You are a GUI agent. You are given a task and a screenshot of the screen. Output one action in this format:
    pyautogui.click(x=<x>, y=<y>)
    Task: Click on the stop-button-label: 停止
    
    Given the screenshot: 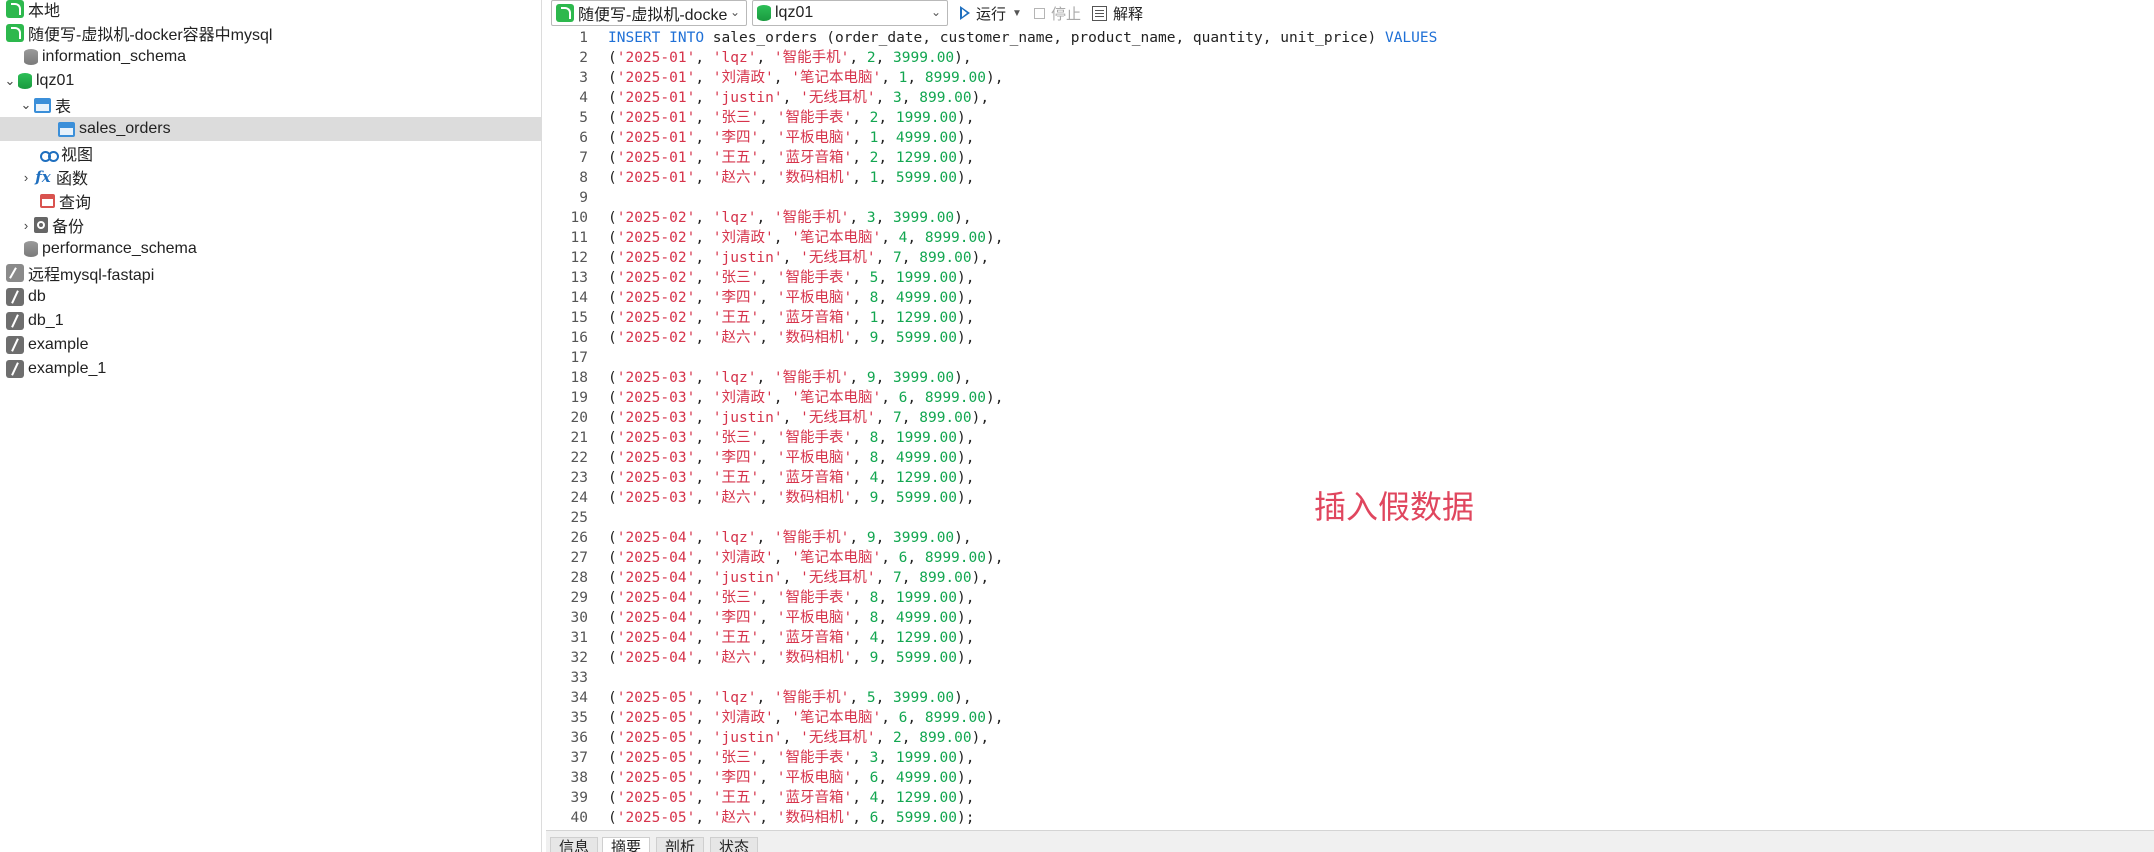 What is the action you would take?
    pyautogui.click(x=1066, y=14)
    